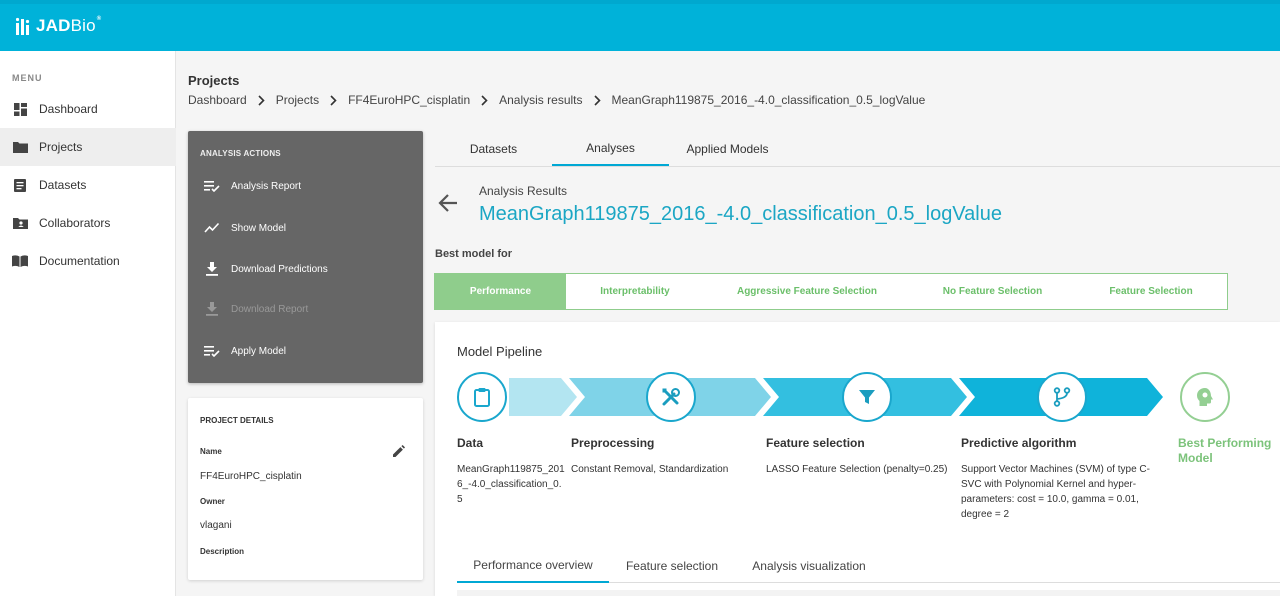  What do you see at coordinates (259, 228) in the screenshot?
I see `action-label: Show Model` at bounding box center [259, 228].